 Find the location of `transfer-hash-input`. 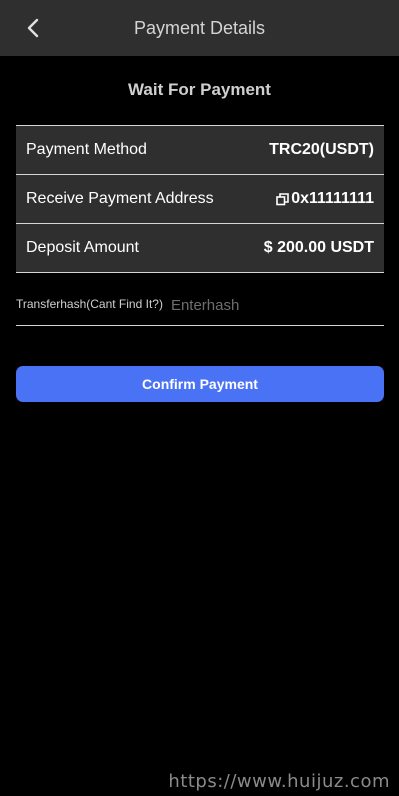

transfer-hash-input is located at coordinates (277, 305).